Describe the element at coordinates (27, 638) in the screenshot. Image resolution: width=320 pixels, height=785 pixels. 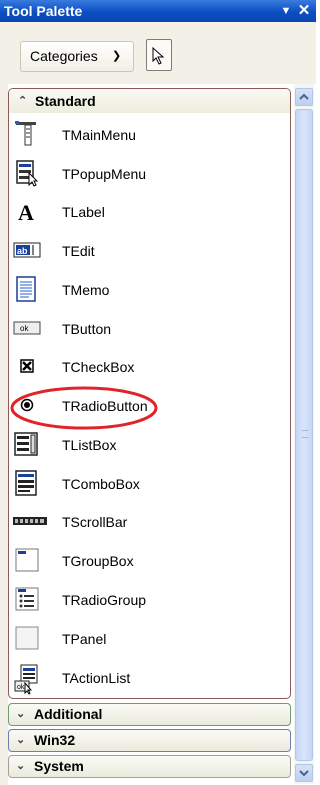
I see `panel-icon` at that location.